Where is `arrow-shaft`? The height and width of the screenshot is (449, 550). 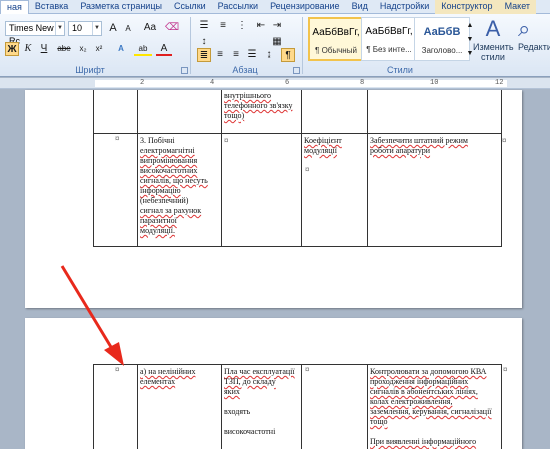 arrow-shaft is located at coordinates (88, 309).